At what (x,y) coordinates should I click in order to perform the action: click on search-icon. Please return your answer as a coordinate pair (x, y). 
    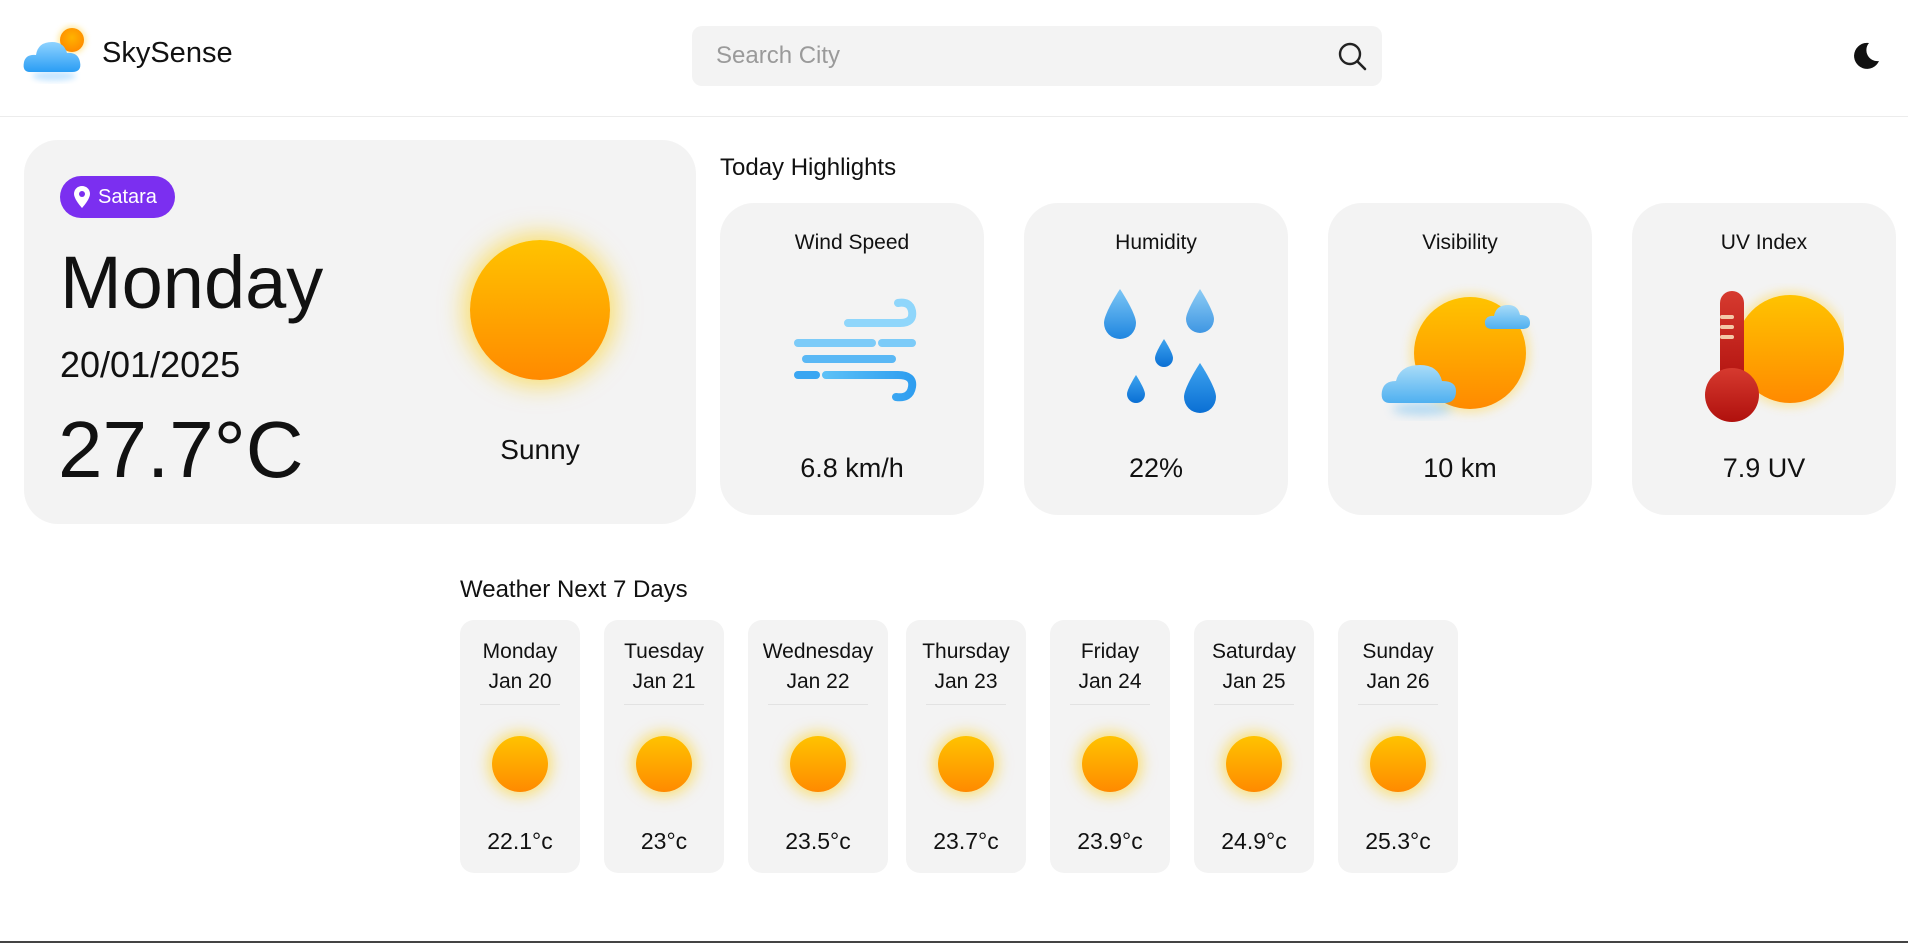
    Looking at the image, I should click on (1352, 56).